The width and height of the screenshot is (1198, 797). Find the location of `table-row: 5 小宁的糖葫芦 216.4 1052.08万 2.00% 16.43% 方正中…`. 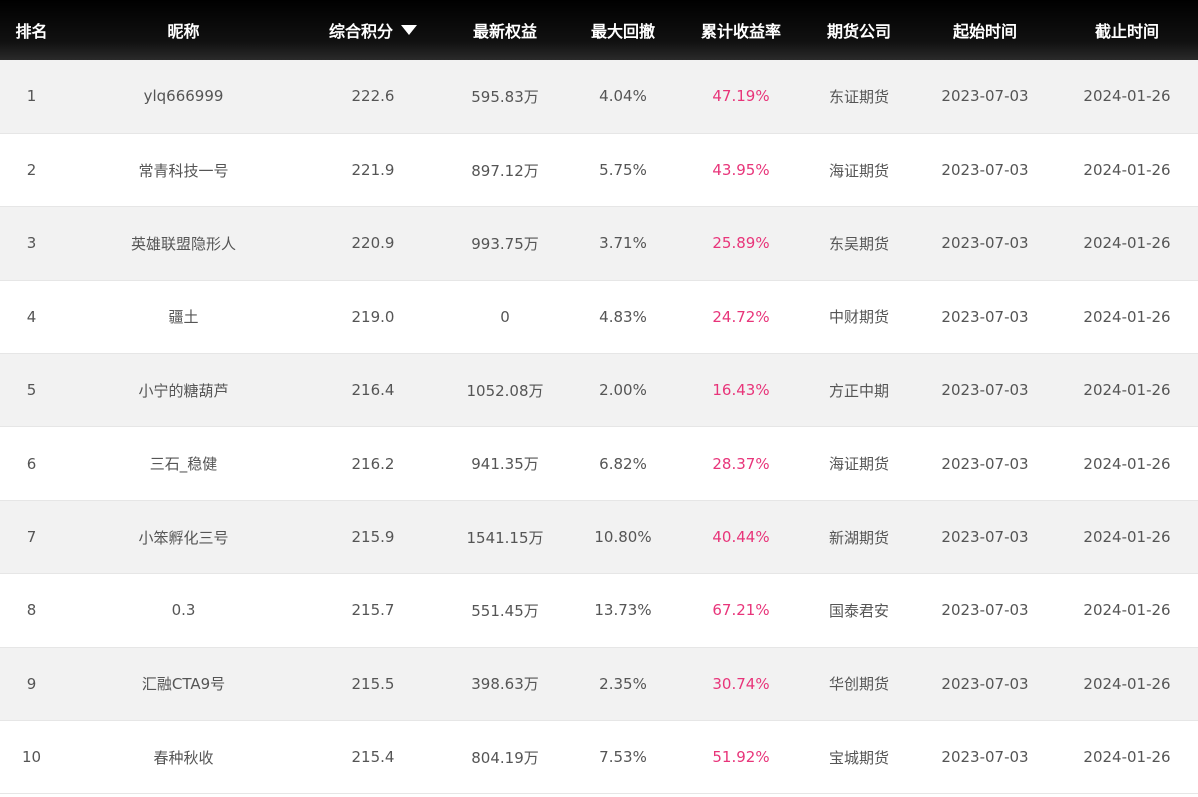

table-row: 5 小宁的糖葫芦 216.4 1052.08万 2.00% 16.43% 方正中… is located at coordinates (599, 390).